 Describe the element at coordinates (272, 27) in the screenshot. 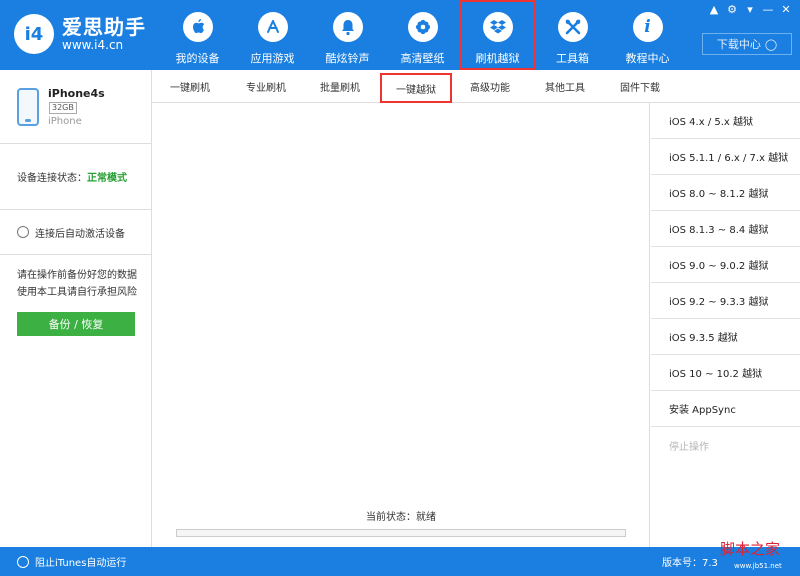

I see `appstore-icon` at that location.